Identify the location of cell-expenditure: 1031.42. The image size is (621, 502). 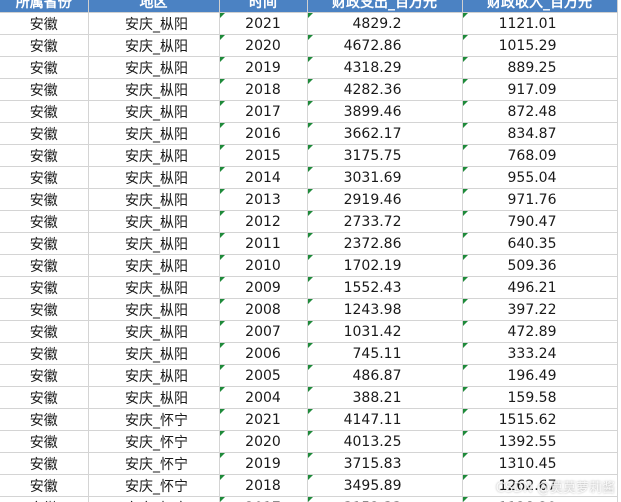
(385, 331).